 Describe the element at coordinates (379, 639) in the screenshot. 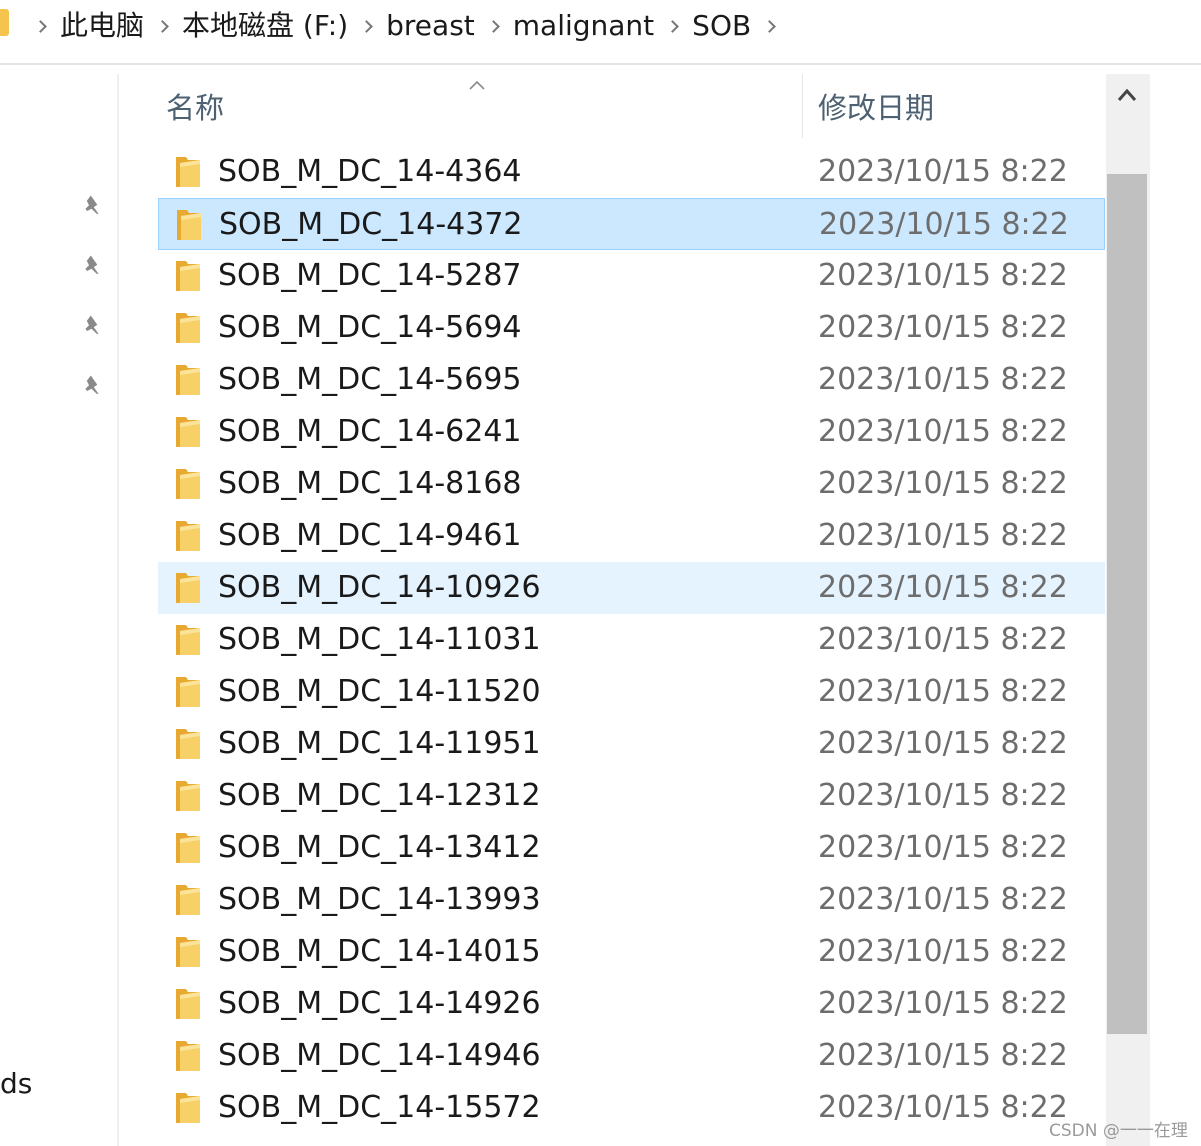

I see `file-name: SOB_M_DC_14-11031` at that location.